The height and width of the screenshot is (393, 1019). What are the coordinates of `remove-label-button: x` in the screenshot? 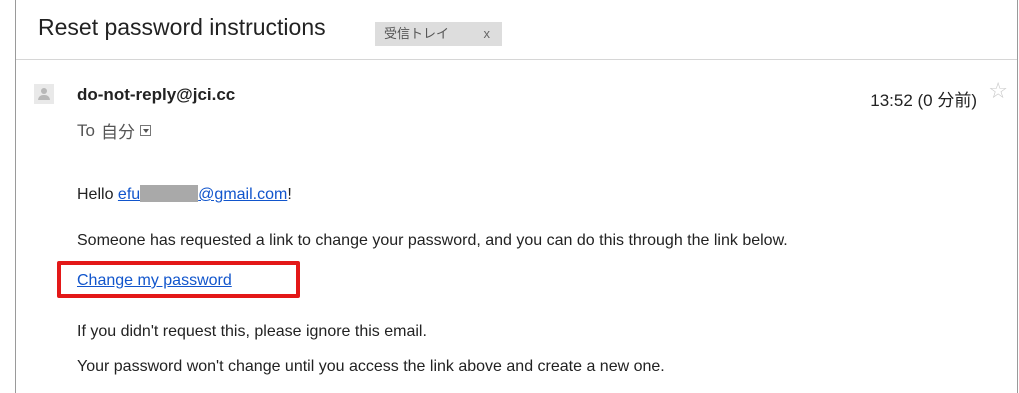 It's located at (487, 34).